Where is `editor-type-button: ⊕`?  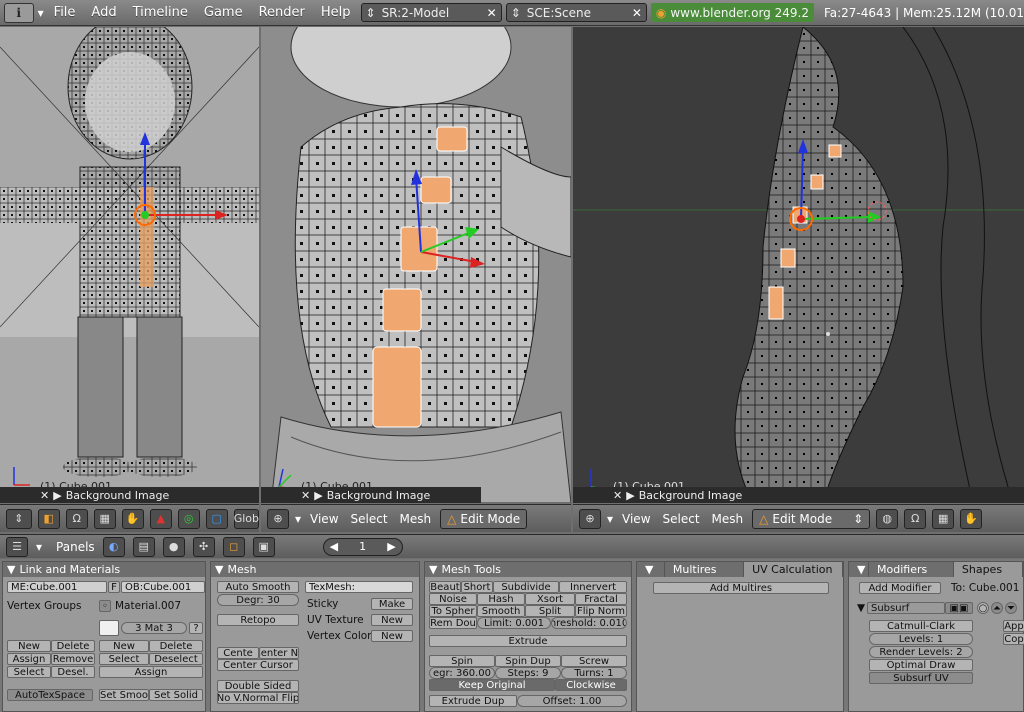
editor-type-button: ⊕ is located at coordinates (590, 518).